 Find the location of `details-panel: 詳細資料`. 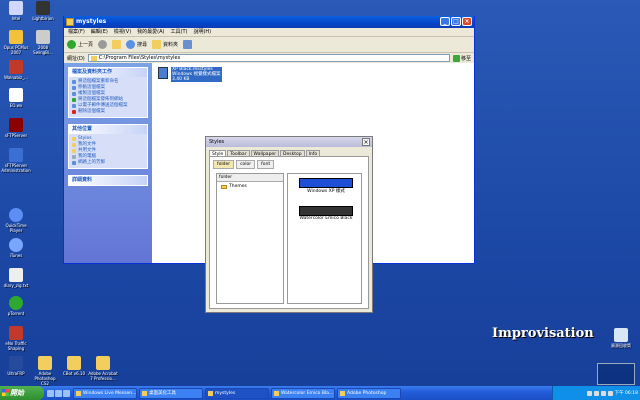

details-panel: 詳細資料 is located at coordinates (108, 180).